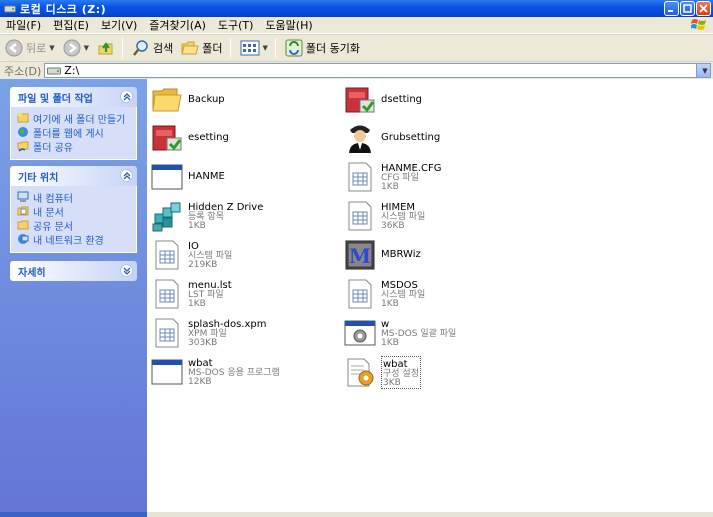 The width and height of the screenshot is (713, 517). I want to click on file-item: HANME.CFG CFG 파일 1KB, so click(392, 177).